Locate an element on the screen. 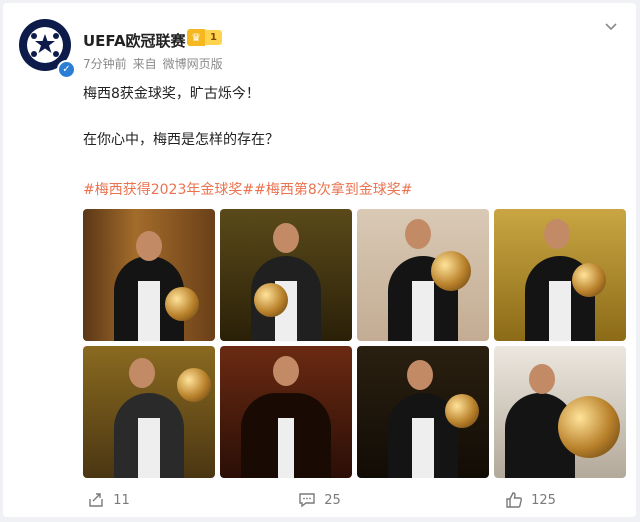 The width and height of the screenshot is (640, 522). share-count: 11 is located at coordinates (121, 500).